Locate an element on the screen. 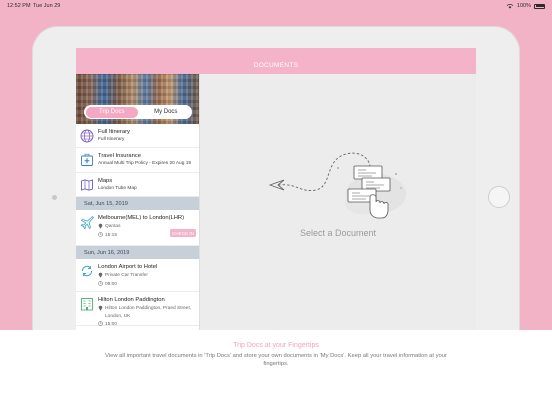 The height and width of the screenshot is (414, 552). item-title: Hilton London Paddington is located at coordinates (131, 300).